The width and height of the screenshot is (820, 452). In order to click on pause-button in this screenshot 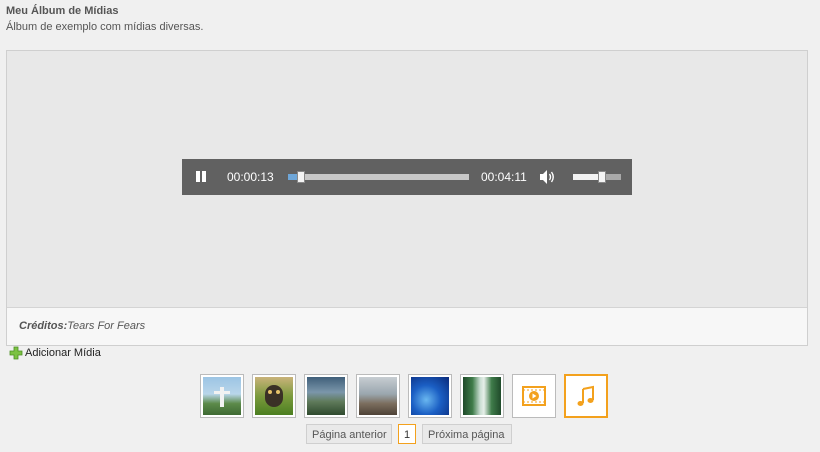, I will do `click(201, 177)`.